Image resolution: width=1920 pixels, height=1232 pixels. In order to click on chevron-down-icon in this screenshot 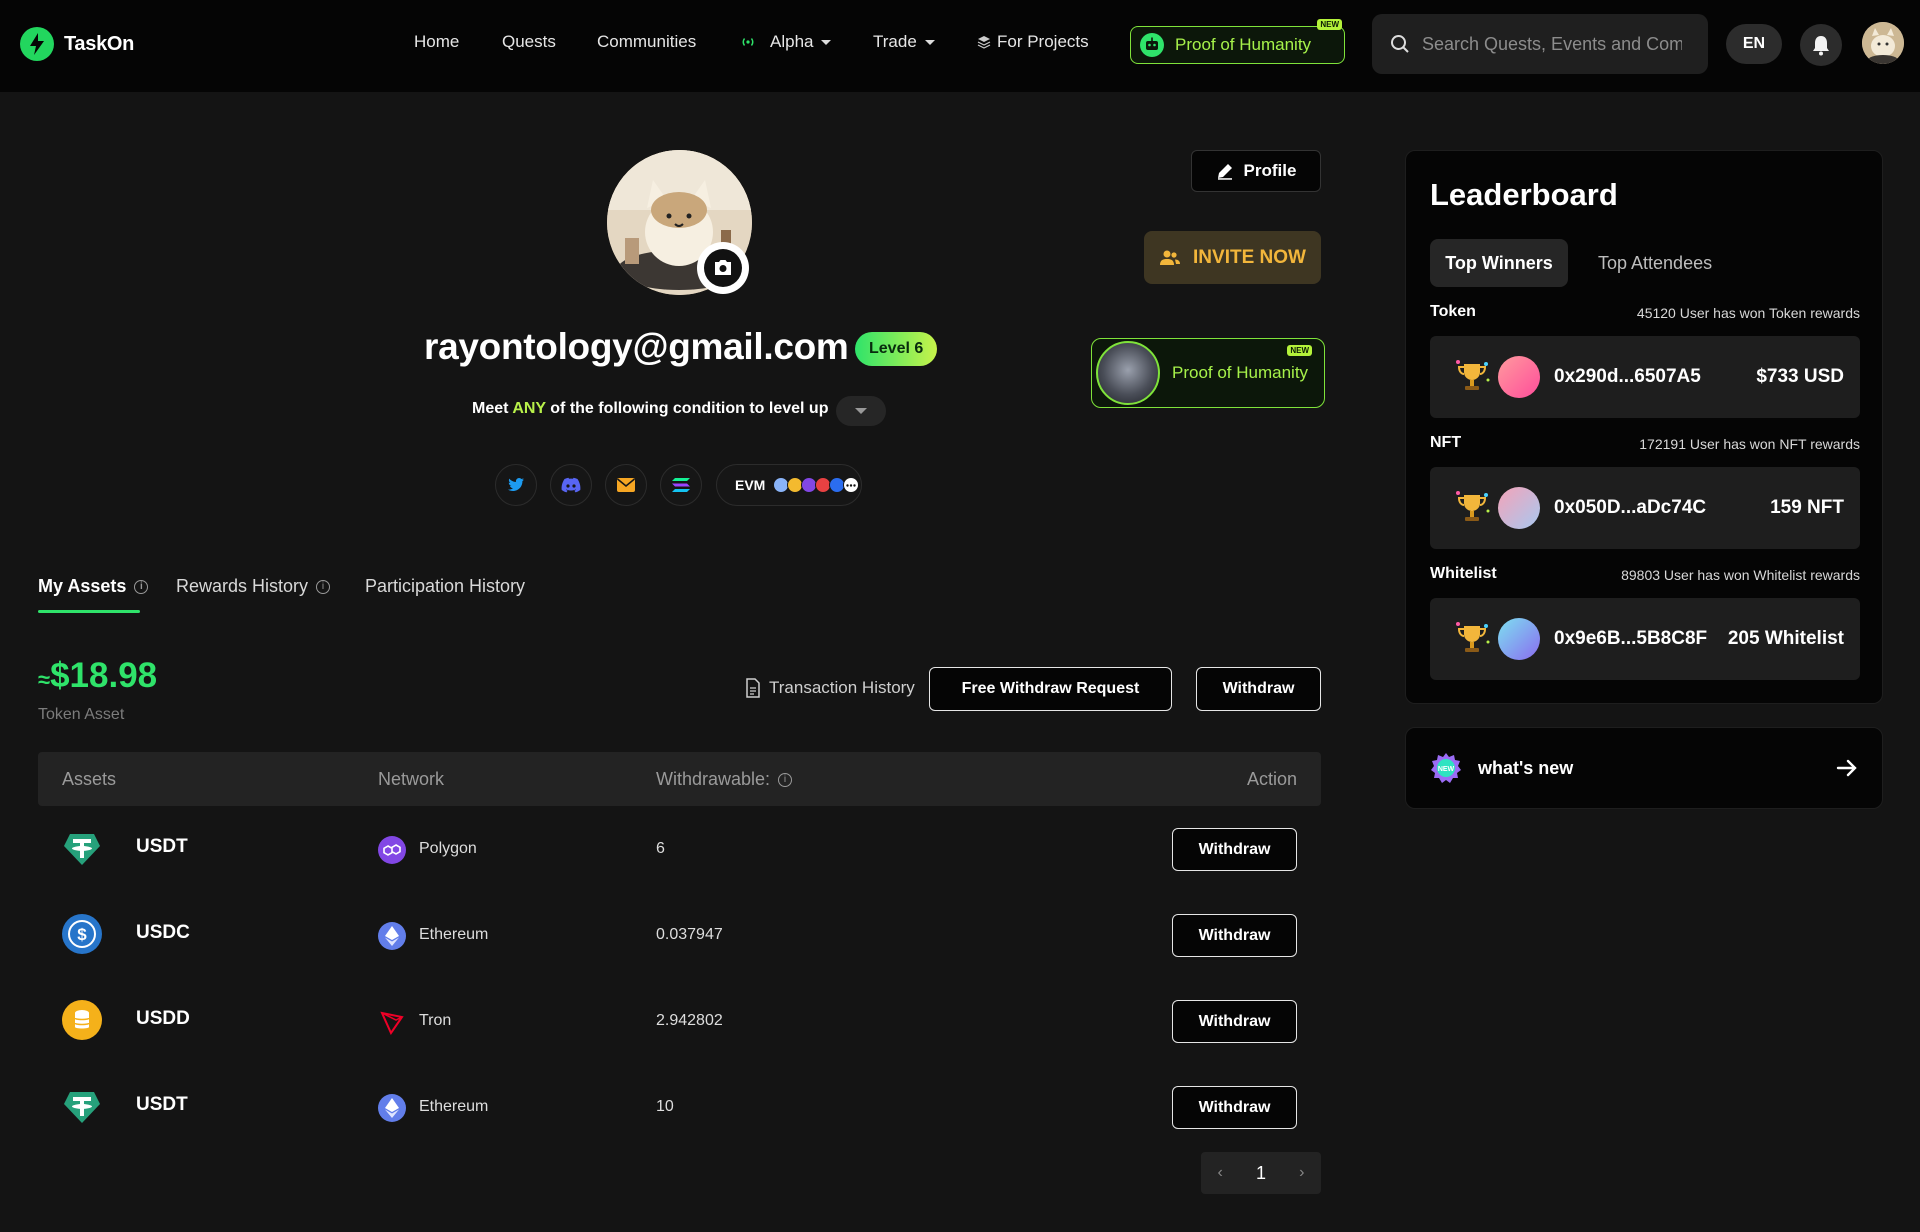, I will do `click(929, 42)`.